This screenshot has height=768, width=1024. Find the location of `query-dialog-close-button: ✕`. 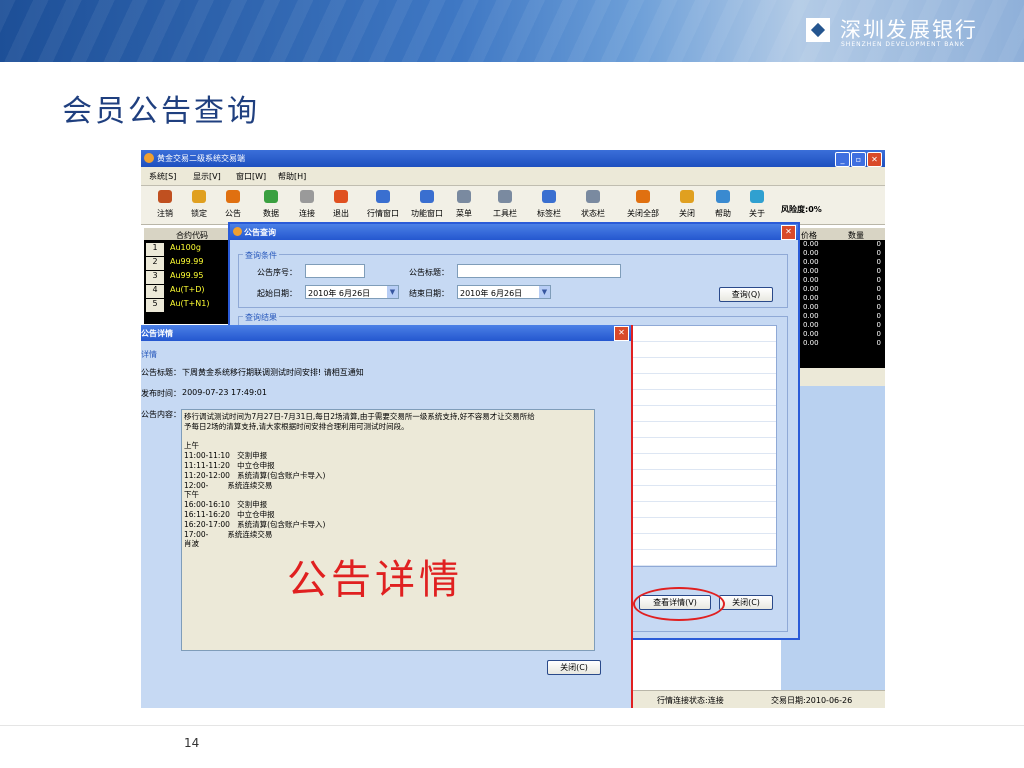

query-dialog-close-button: ✕ is located at coordinates (788, 232).